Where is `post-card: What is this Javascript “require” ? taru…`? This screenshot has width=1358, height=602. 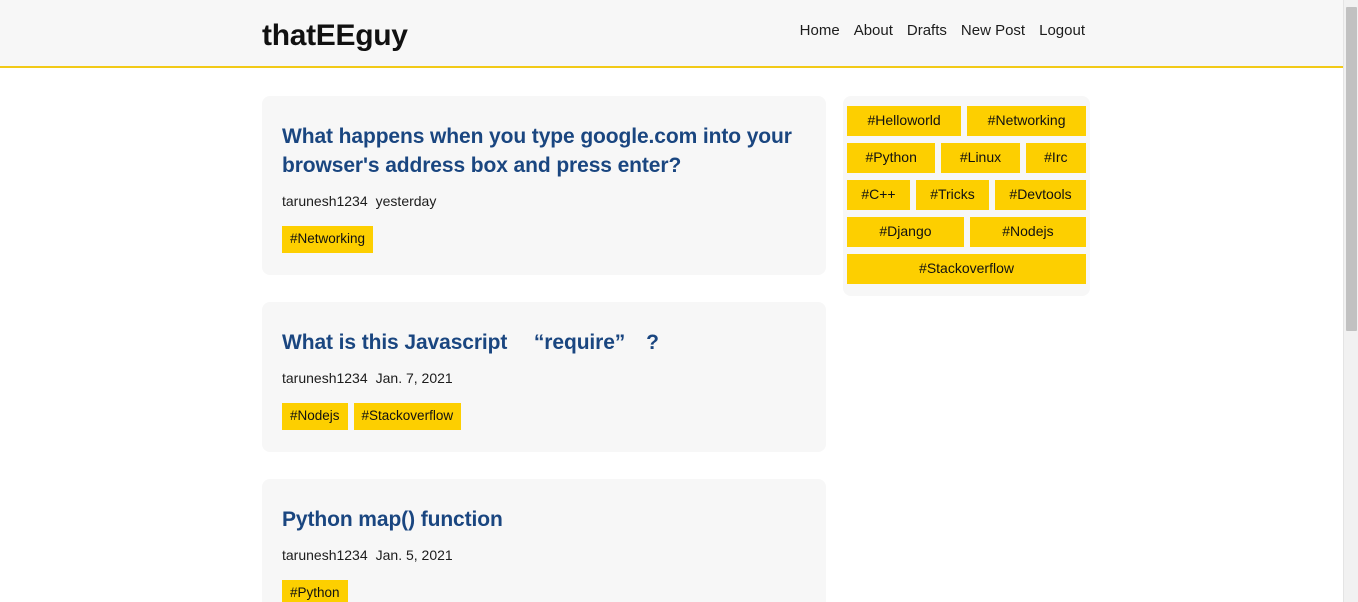 post-card: What is this Javascript “require” ? taru… is located at coordinates (544, 377).